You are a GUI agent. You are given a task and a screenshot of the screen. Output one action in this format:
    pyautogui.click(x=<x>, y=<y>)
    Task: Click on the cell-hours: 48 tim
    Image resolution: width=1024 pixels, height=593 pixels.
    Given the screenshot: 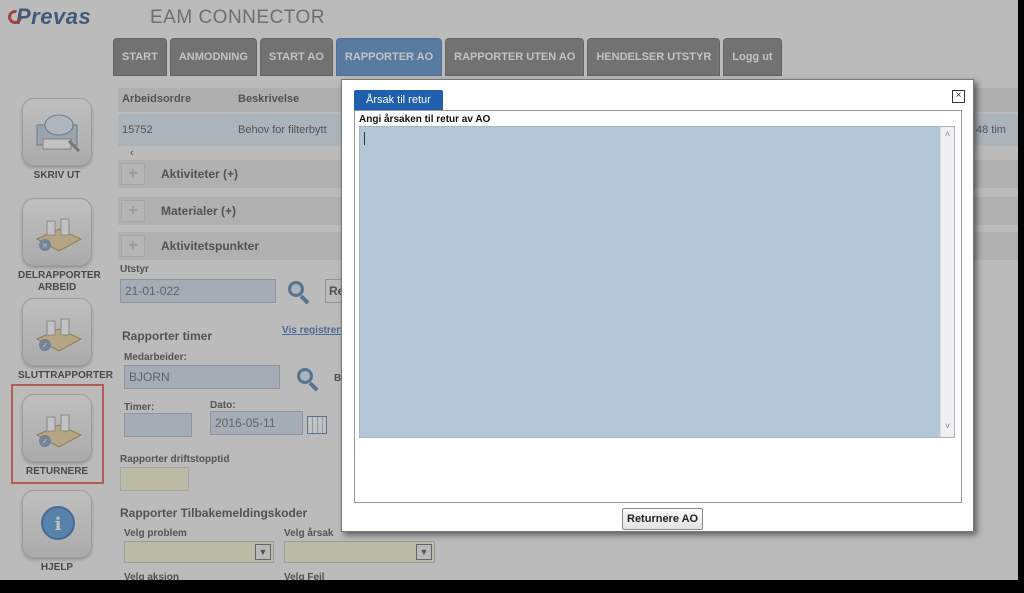 What is the action you would take?
    pyautogui.click(x=991, y=130)
    